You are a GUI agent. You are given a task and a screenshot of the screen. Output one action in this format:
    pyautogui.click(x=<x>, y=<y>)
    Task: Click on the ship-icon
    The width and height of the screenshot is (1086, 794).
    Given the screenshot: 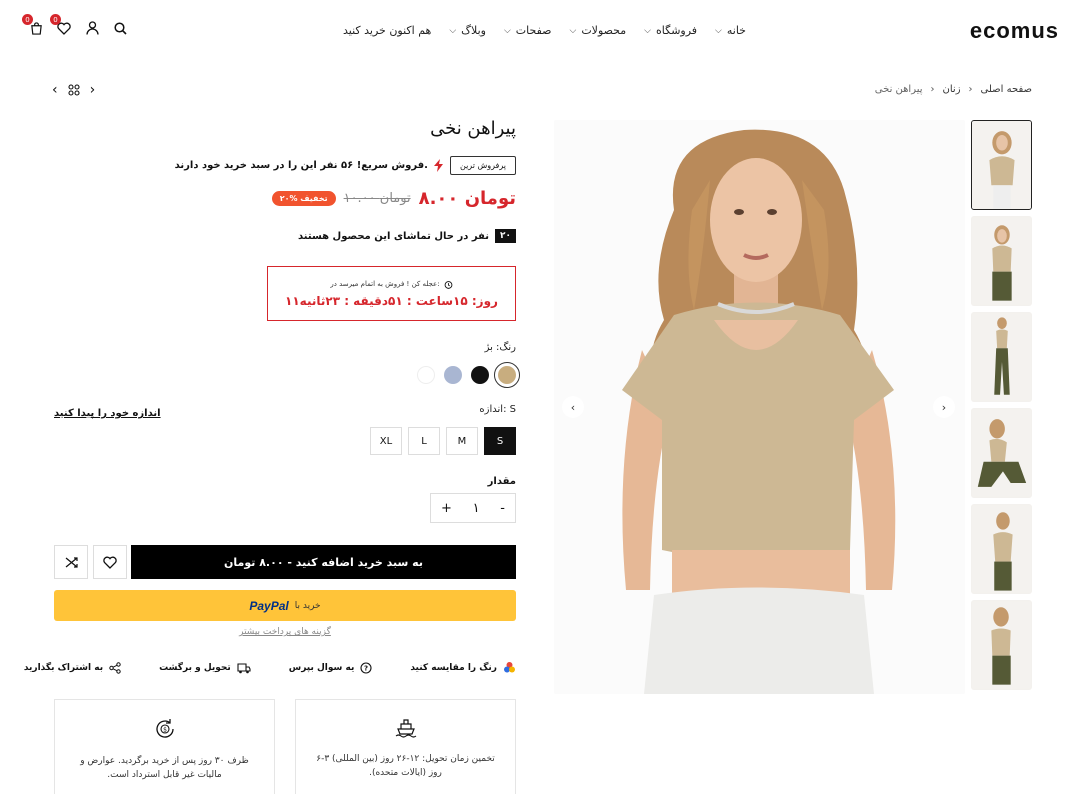 What is the action you would take?
    pyautogui.click(x=405, y=728)
    